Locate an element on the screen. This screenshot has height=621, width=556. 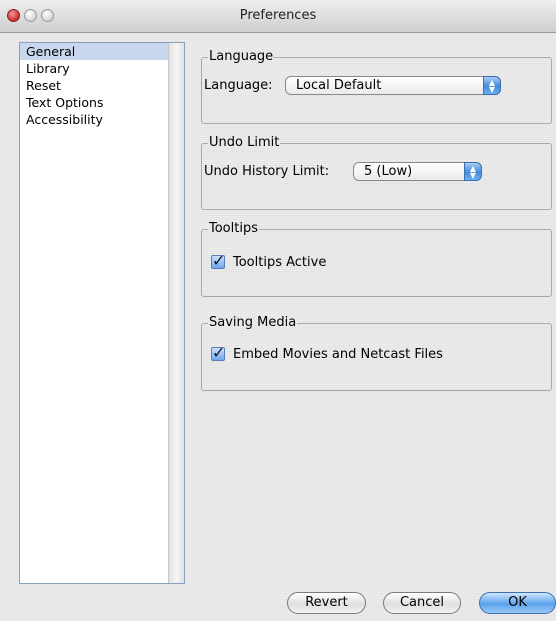
revert-button: Revert is located at coordinates (326, 603).